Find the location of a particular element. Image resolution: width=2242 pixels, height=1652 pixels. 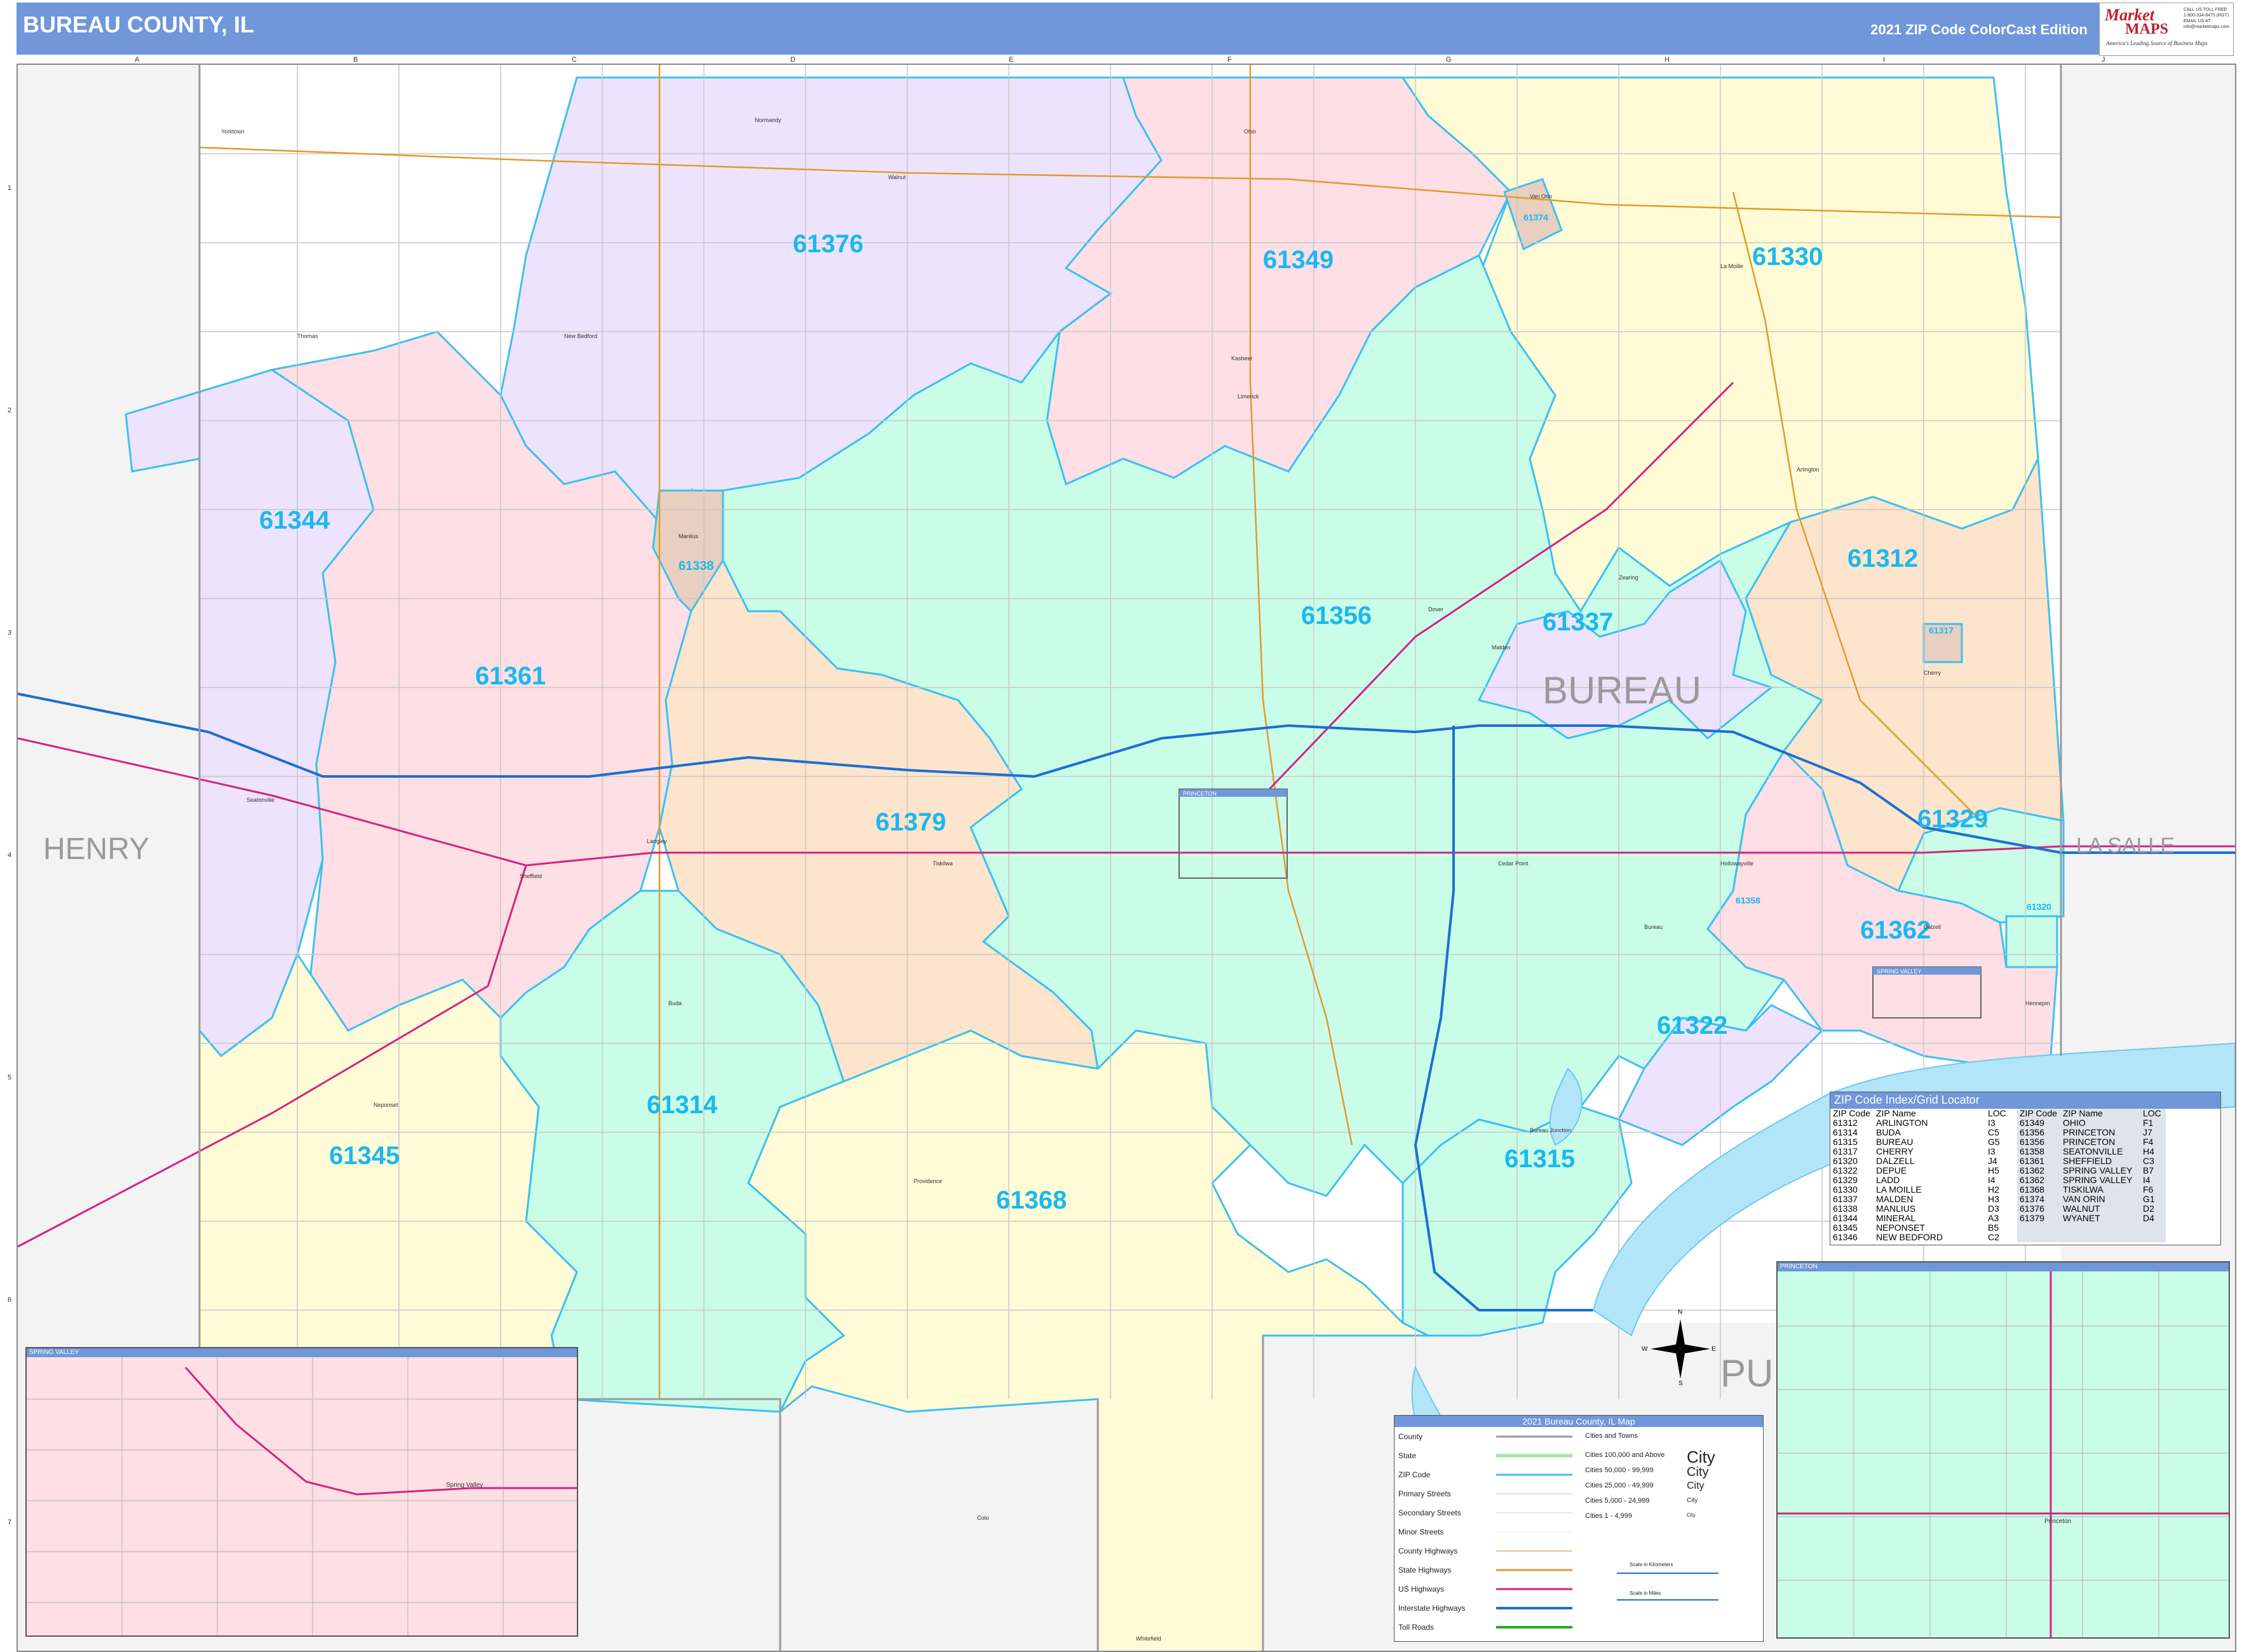

zip-index-header: LOC is located at coordinates (1997, 1113).